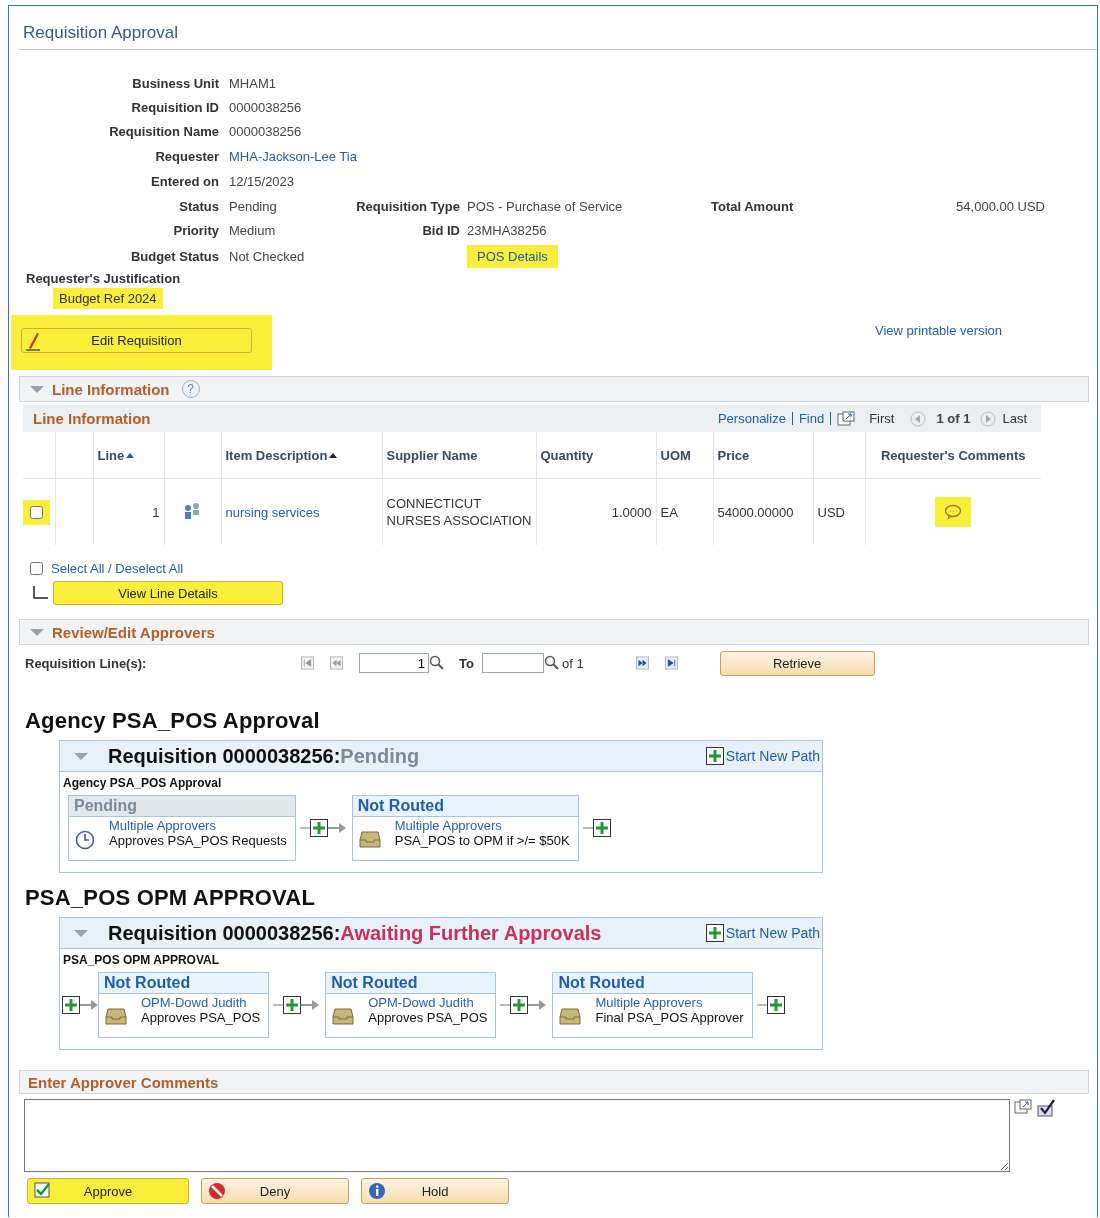 The height and width of the screenshot is (1218, 1100). I want to click on field-label: To, so click(466, 663).